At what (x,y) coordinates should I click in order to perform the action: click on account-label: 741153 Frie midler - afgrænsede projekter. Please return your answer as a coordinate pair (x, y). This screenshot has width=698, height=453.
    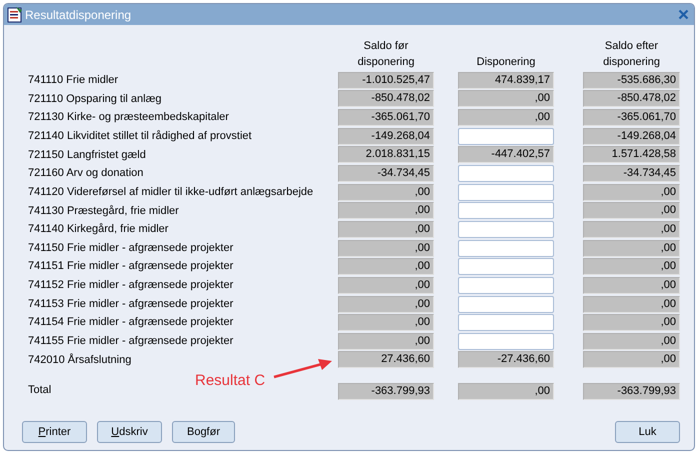
    Looking at the image, I should click on (131, 304).